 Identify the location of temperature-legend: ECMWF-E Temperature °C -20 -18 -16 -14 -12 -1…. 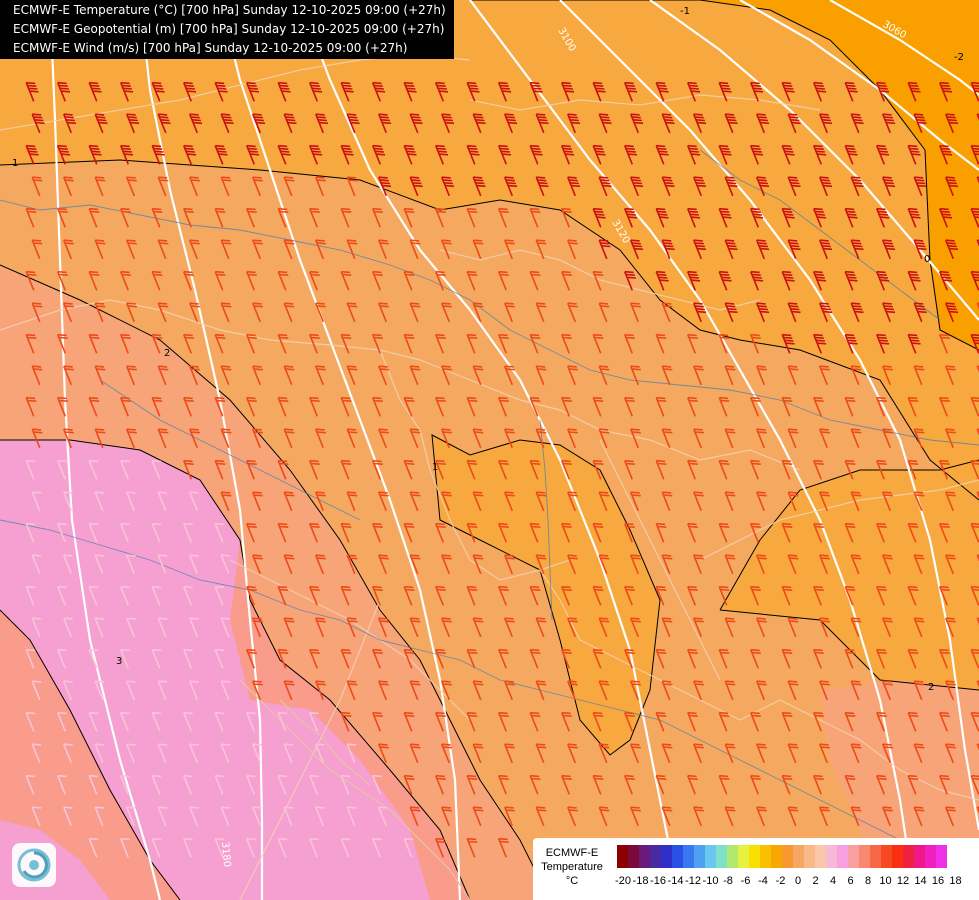
(756, 869).